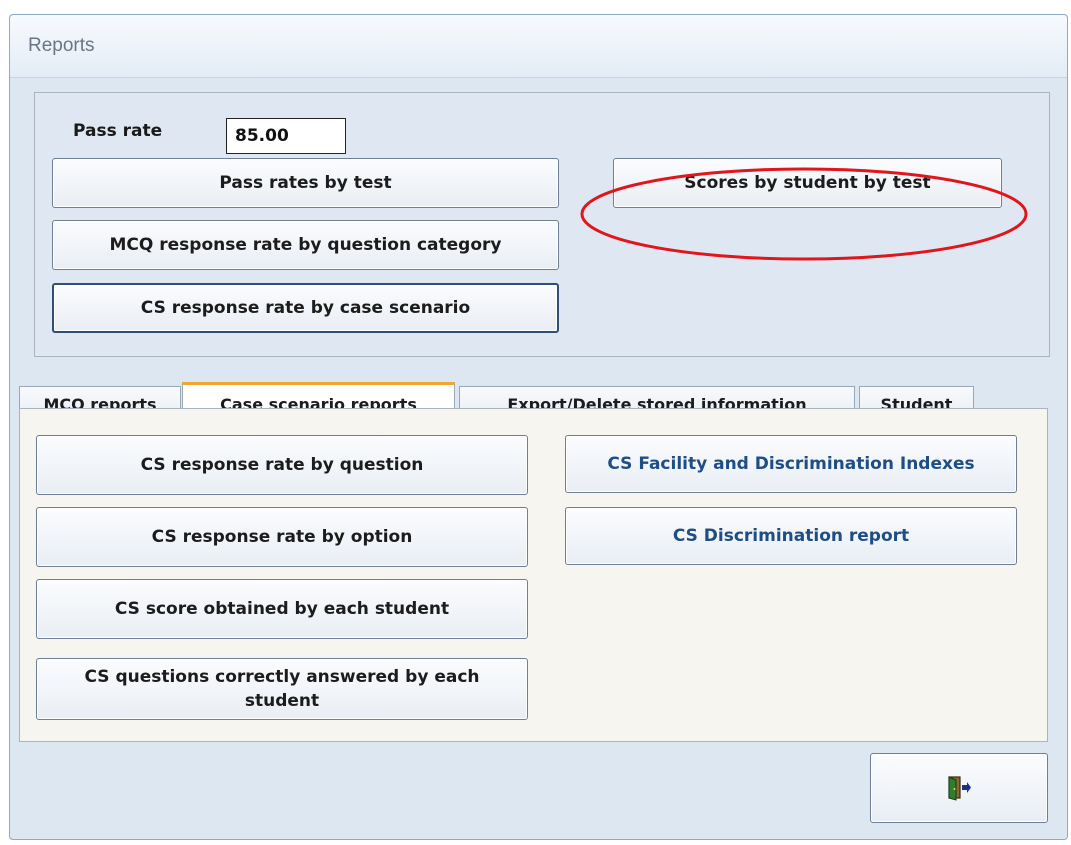  Describe the element at coordinates (61, 45) in the screenshot. I see `window-title: Reports` at that location.